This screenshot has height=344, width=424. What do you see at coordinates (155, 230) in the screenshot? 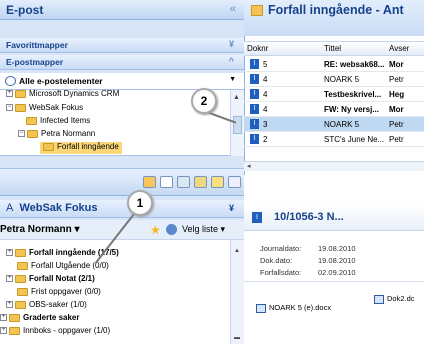
I see `favorite-star-icon: ★` at bounding box center [155, 230].